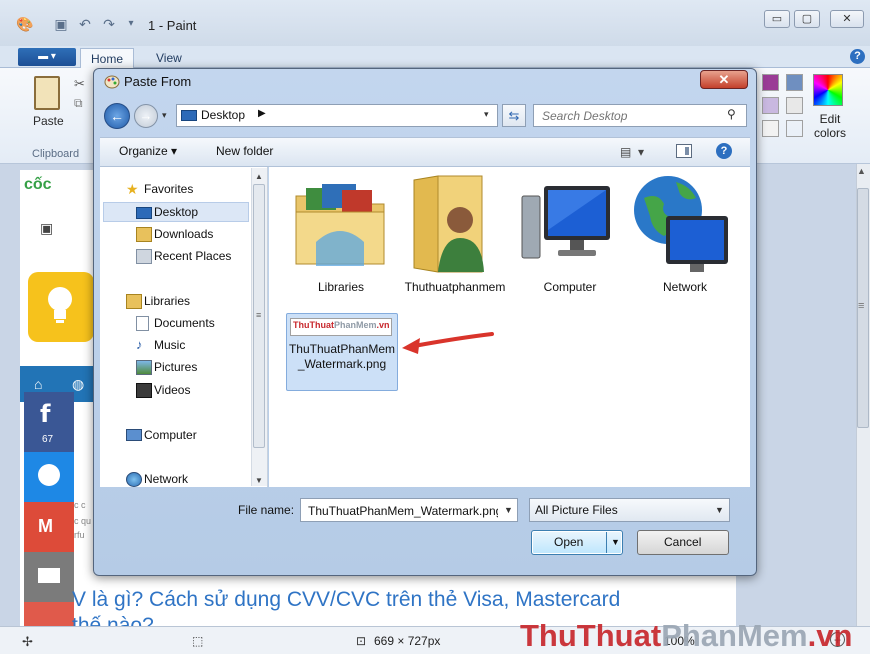 This screenshot has height=654, width=870. Describe the element at coordinates (685, 287) in the screenshot. I see `file-item-network: Network` at that location.